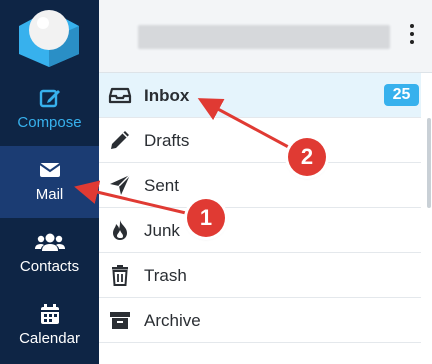  What do you see at coordinates (412, 36) in the screenshot?
I see `more-options-icon` at bounding box center [412, 36].